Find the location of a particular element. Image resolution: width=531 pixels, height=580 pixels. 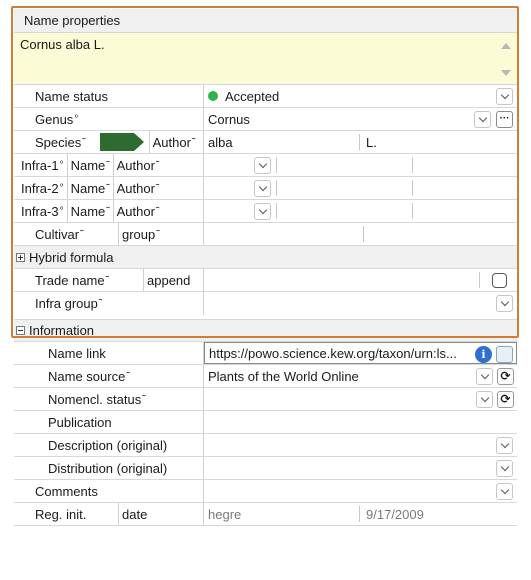

cultivar-group-label: group is located at coordinates (139, 234).